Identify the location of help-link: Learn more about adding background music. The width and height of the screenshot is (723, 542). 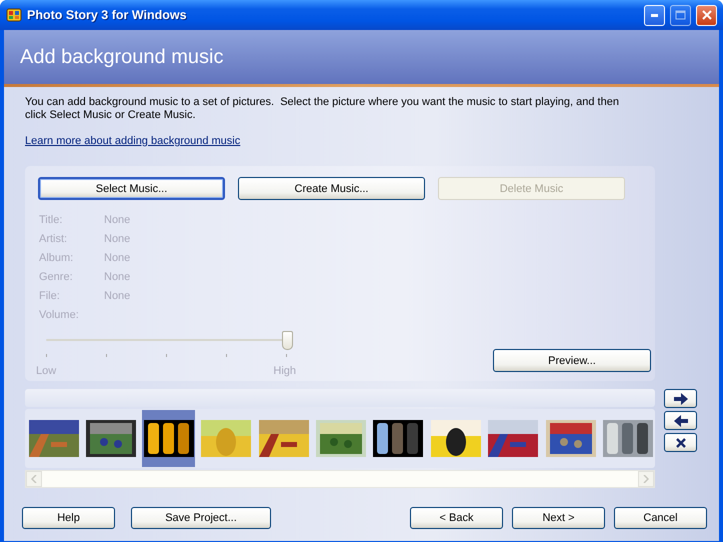
(132, 141).